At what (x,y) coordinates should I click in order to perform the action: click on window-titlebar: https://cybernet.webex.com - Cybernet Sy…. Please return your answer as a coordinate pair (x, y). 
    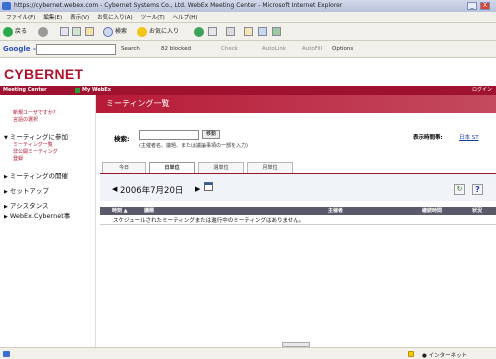
    Looking at the image, I should click on (248, 6).